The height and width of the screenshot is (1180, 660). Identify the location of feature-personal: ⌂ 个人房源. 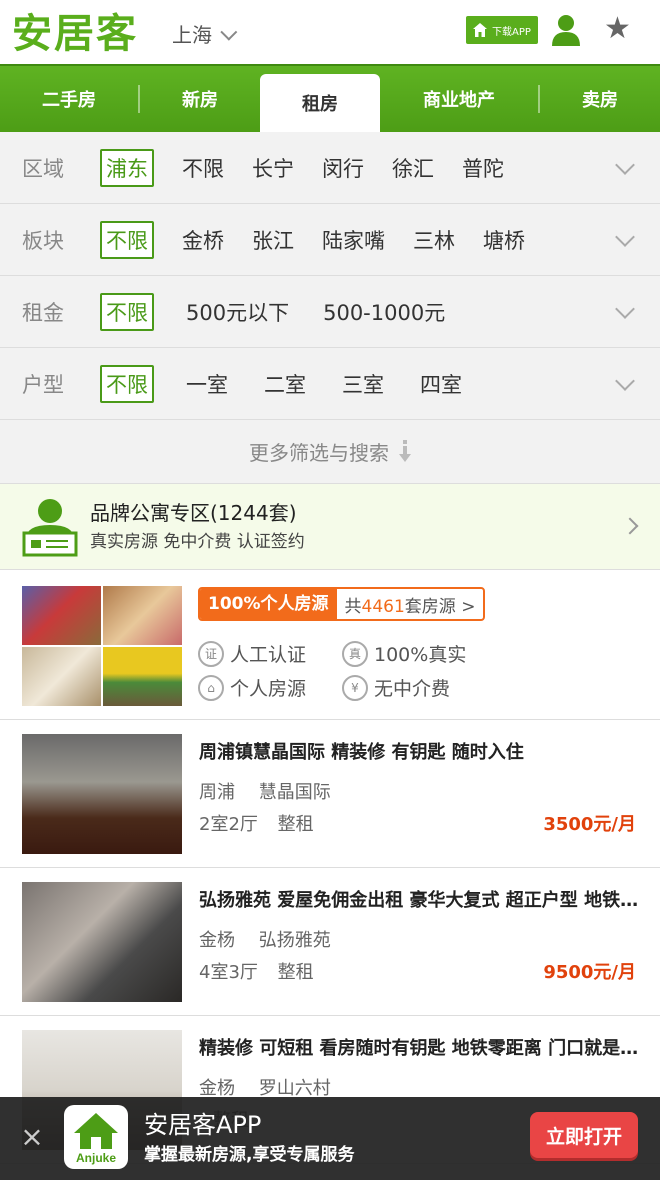
(252, 687).